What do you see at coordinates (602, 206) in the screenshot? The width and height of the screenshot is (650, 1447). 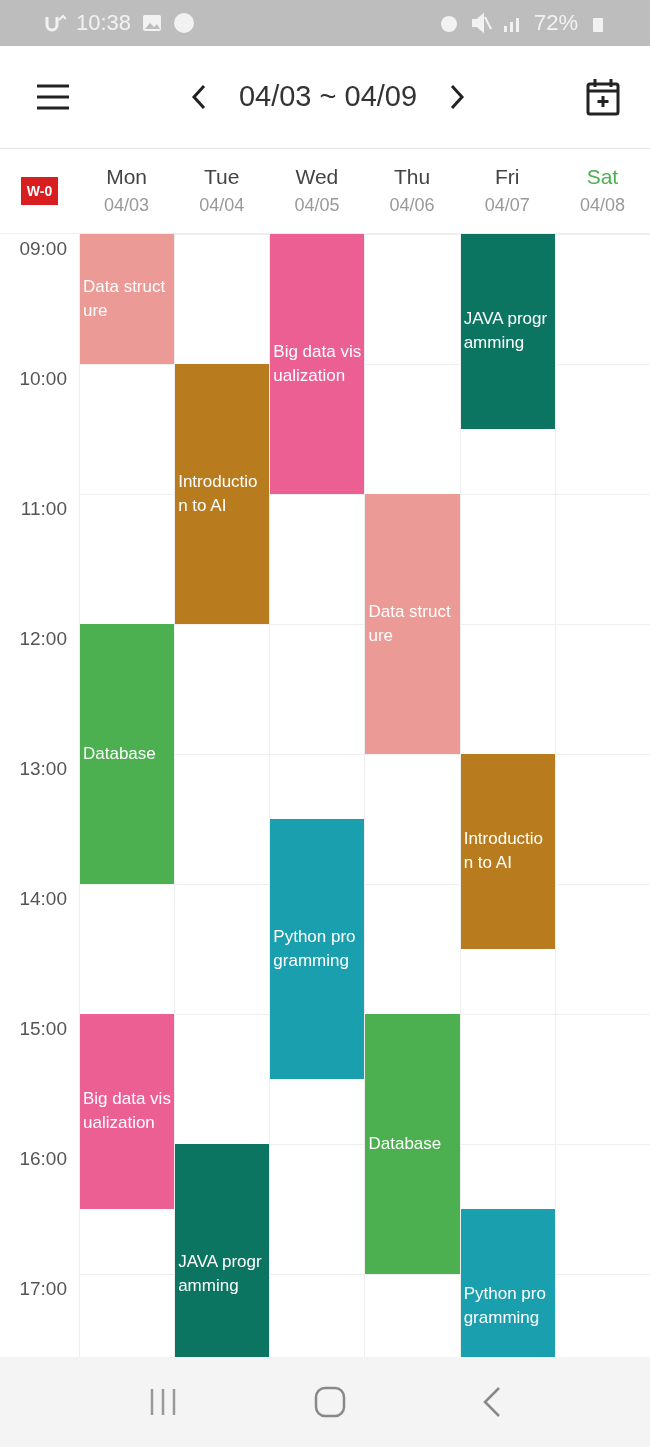 I see `day-date: 04/08` at bounding box center [602, 206].